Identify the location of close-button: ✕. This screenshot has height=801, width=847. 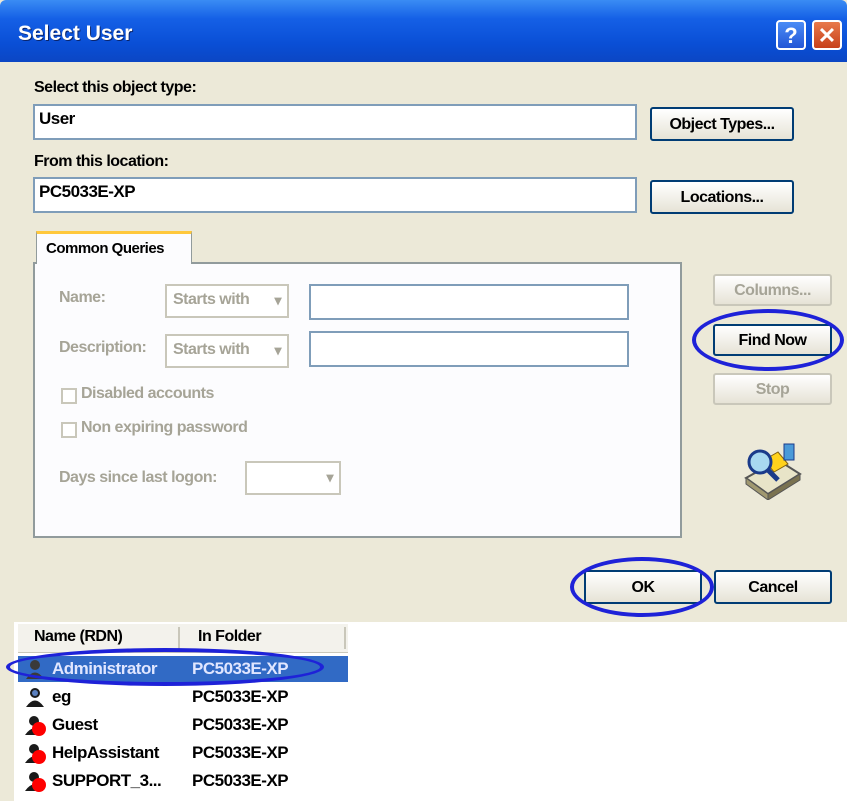
(827, 35).